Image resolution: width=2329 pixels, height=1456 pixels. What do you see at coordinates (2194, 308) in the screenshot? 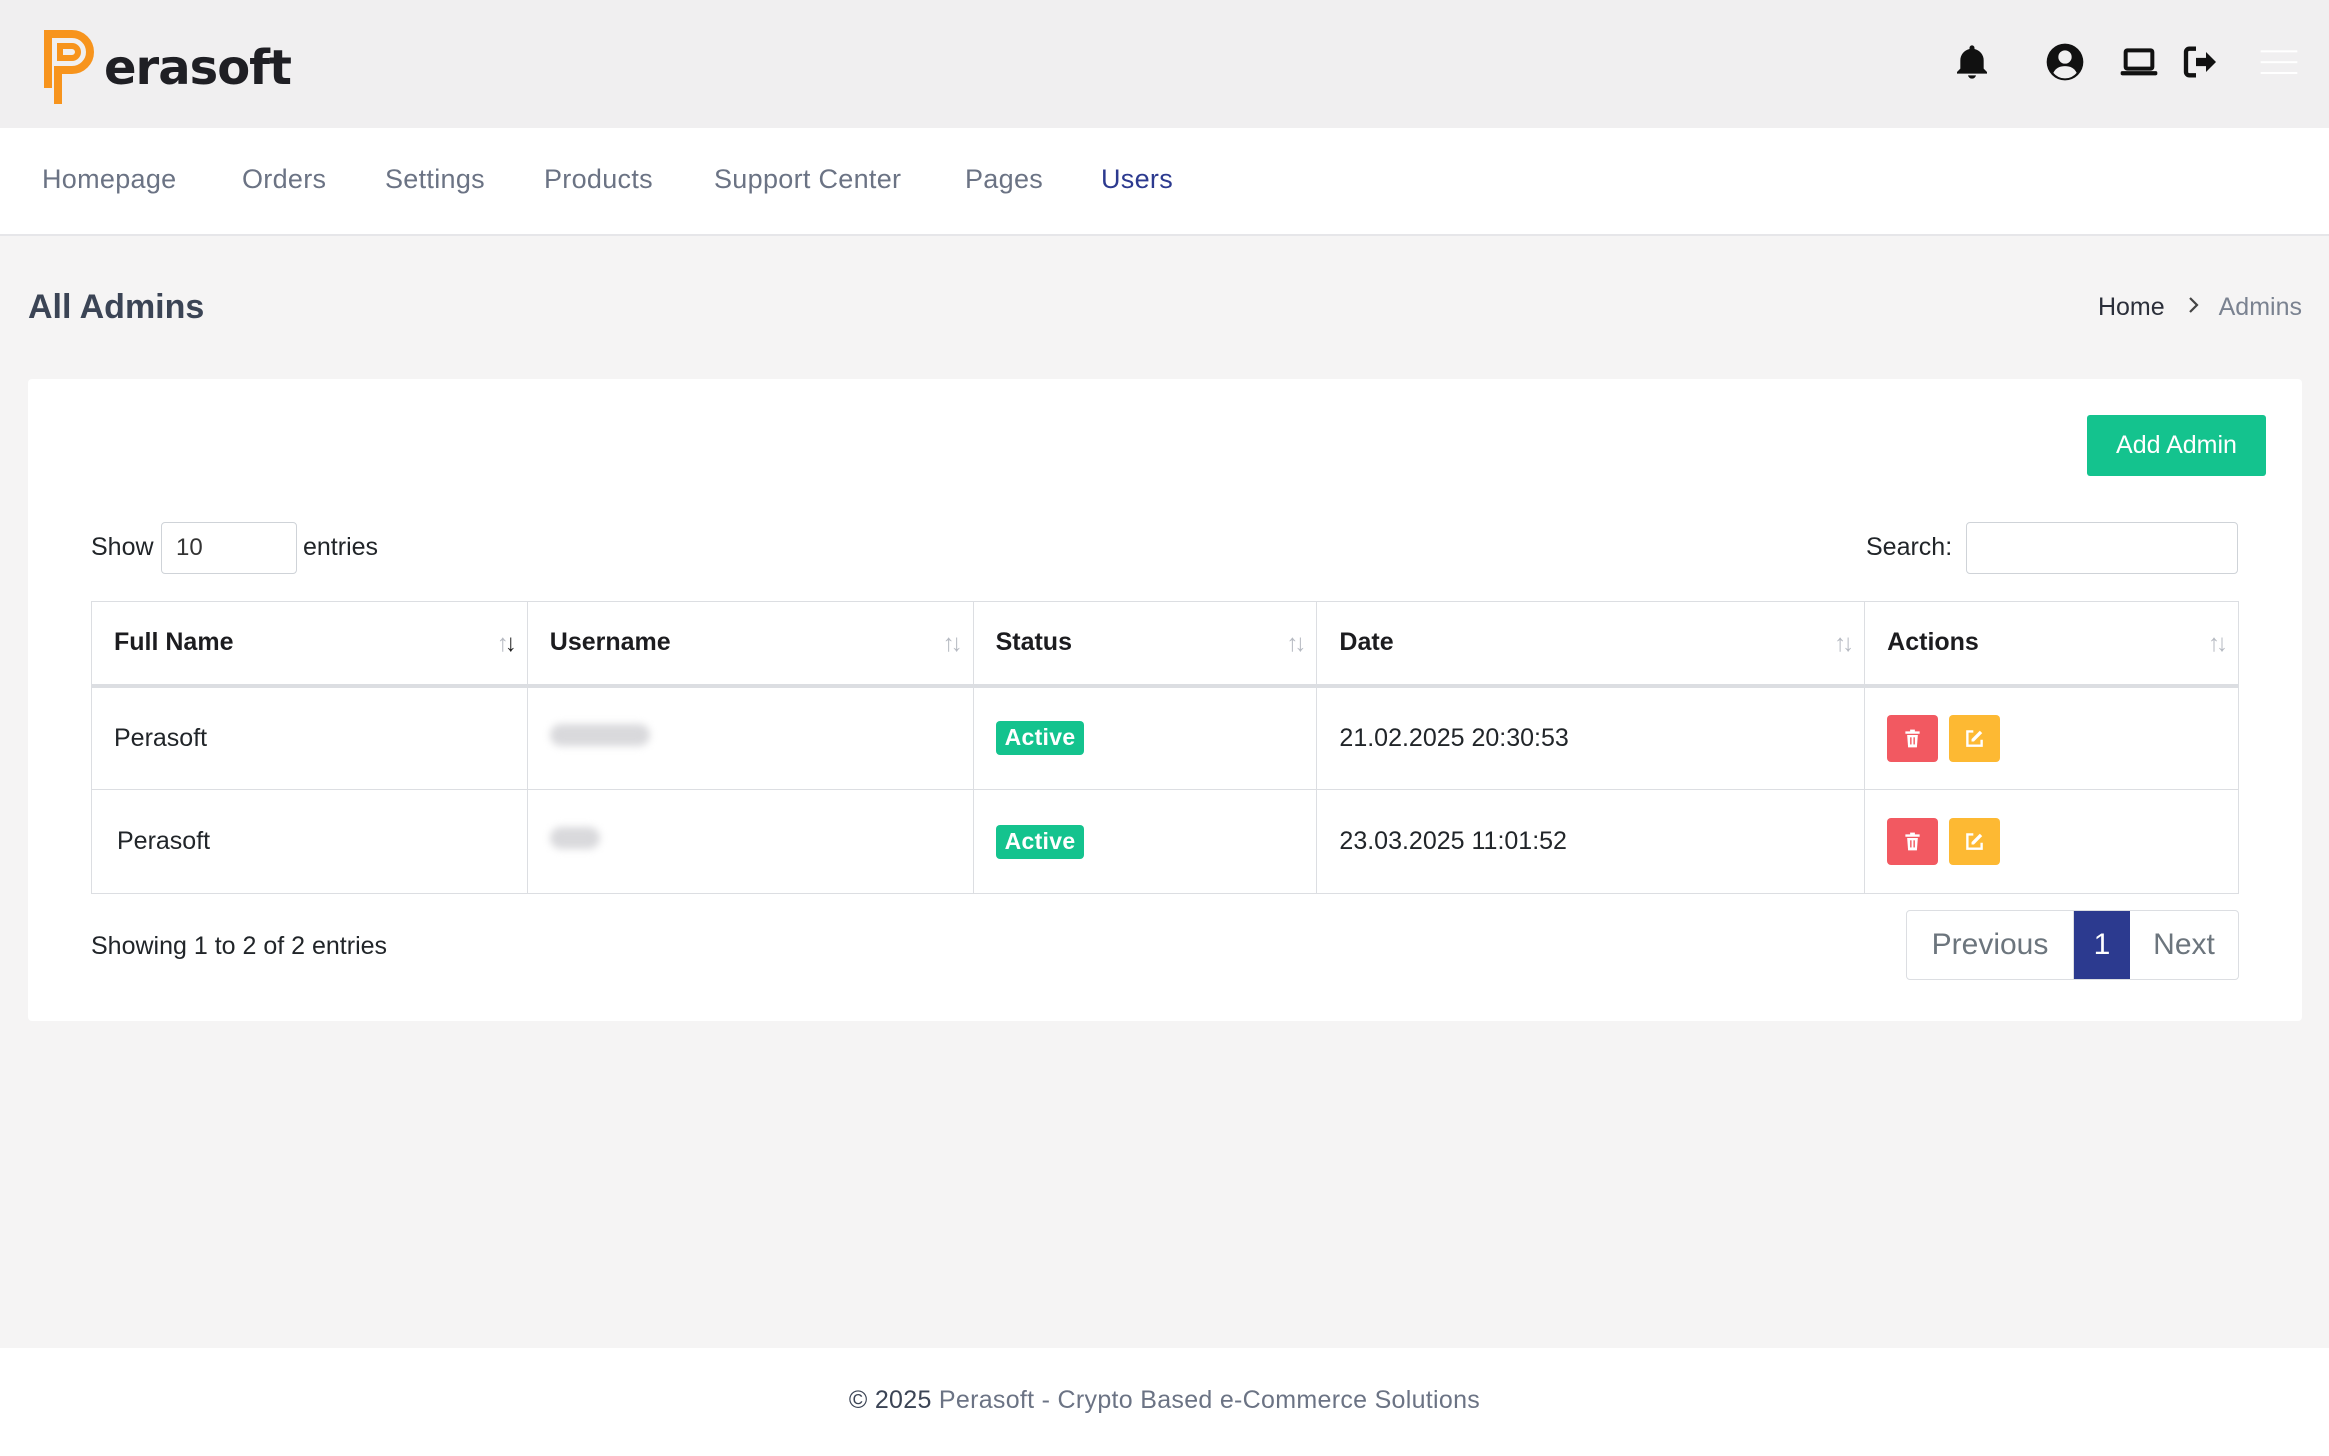
I see `chevron-right-icon` at bounding box center [2194, 308].